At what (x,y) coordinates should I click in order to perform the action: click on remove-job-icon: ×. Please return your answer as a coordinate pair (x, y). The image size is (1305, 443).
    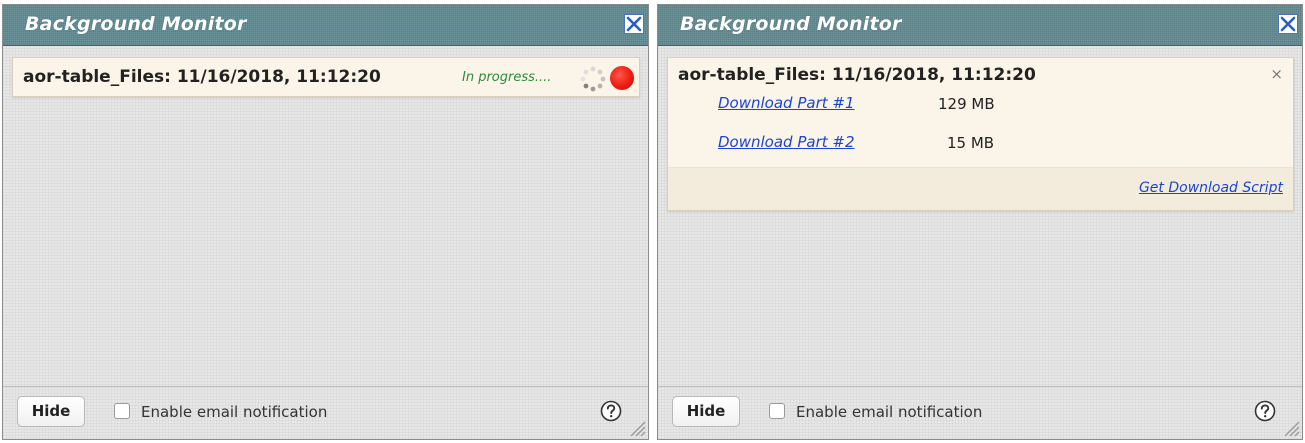
    Looking at the image, I should click on (1276, 74).